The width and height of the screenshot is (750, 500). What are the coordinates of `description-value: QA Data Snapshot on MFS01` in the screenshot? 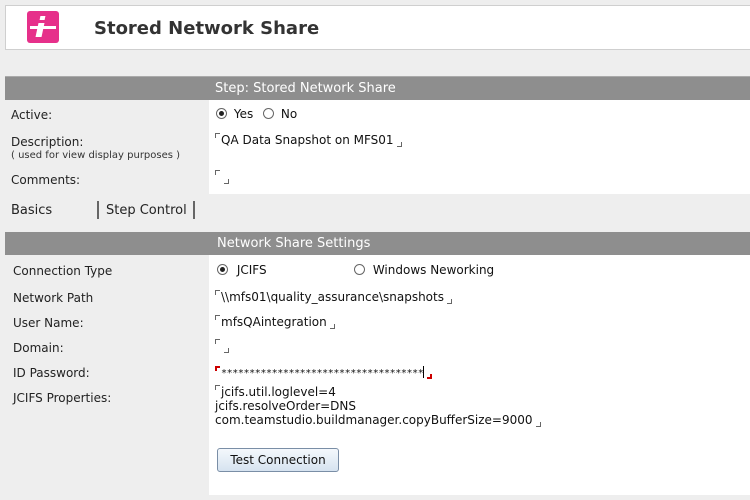 It's located at (307, 140).